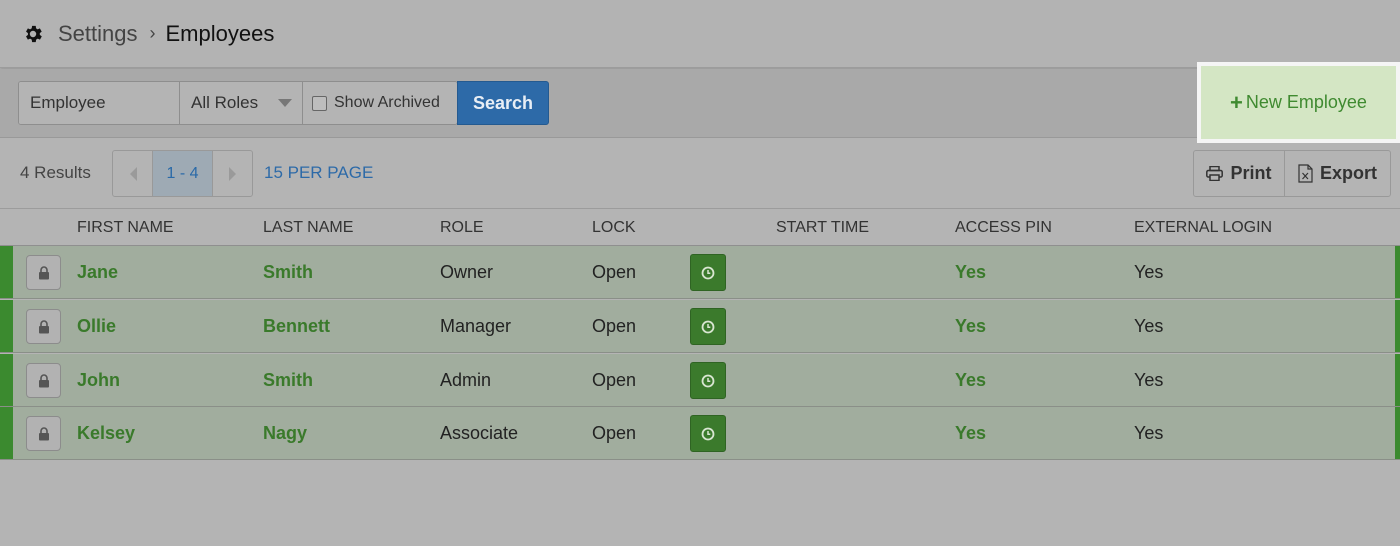 The width and height of the screenshot is (1400, 546). I want to click on table-row: Kelsey Nagy Associate Open Yes Yes, so click(700, 433).